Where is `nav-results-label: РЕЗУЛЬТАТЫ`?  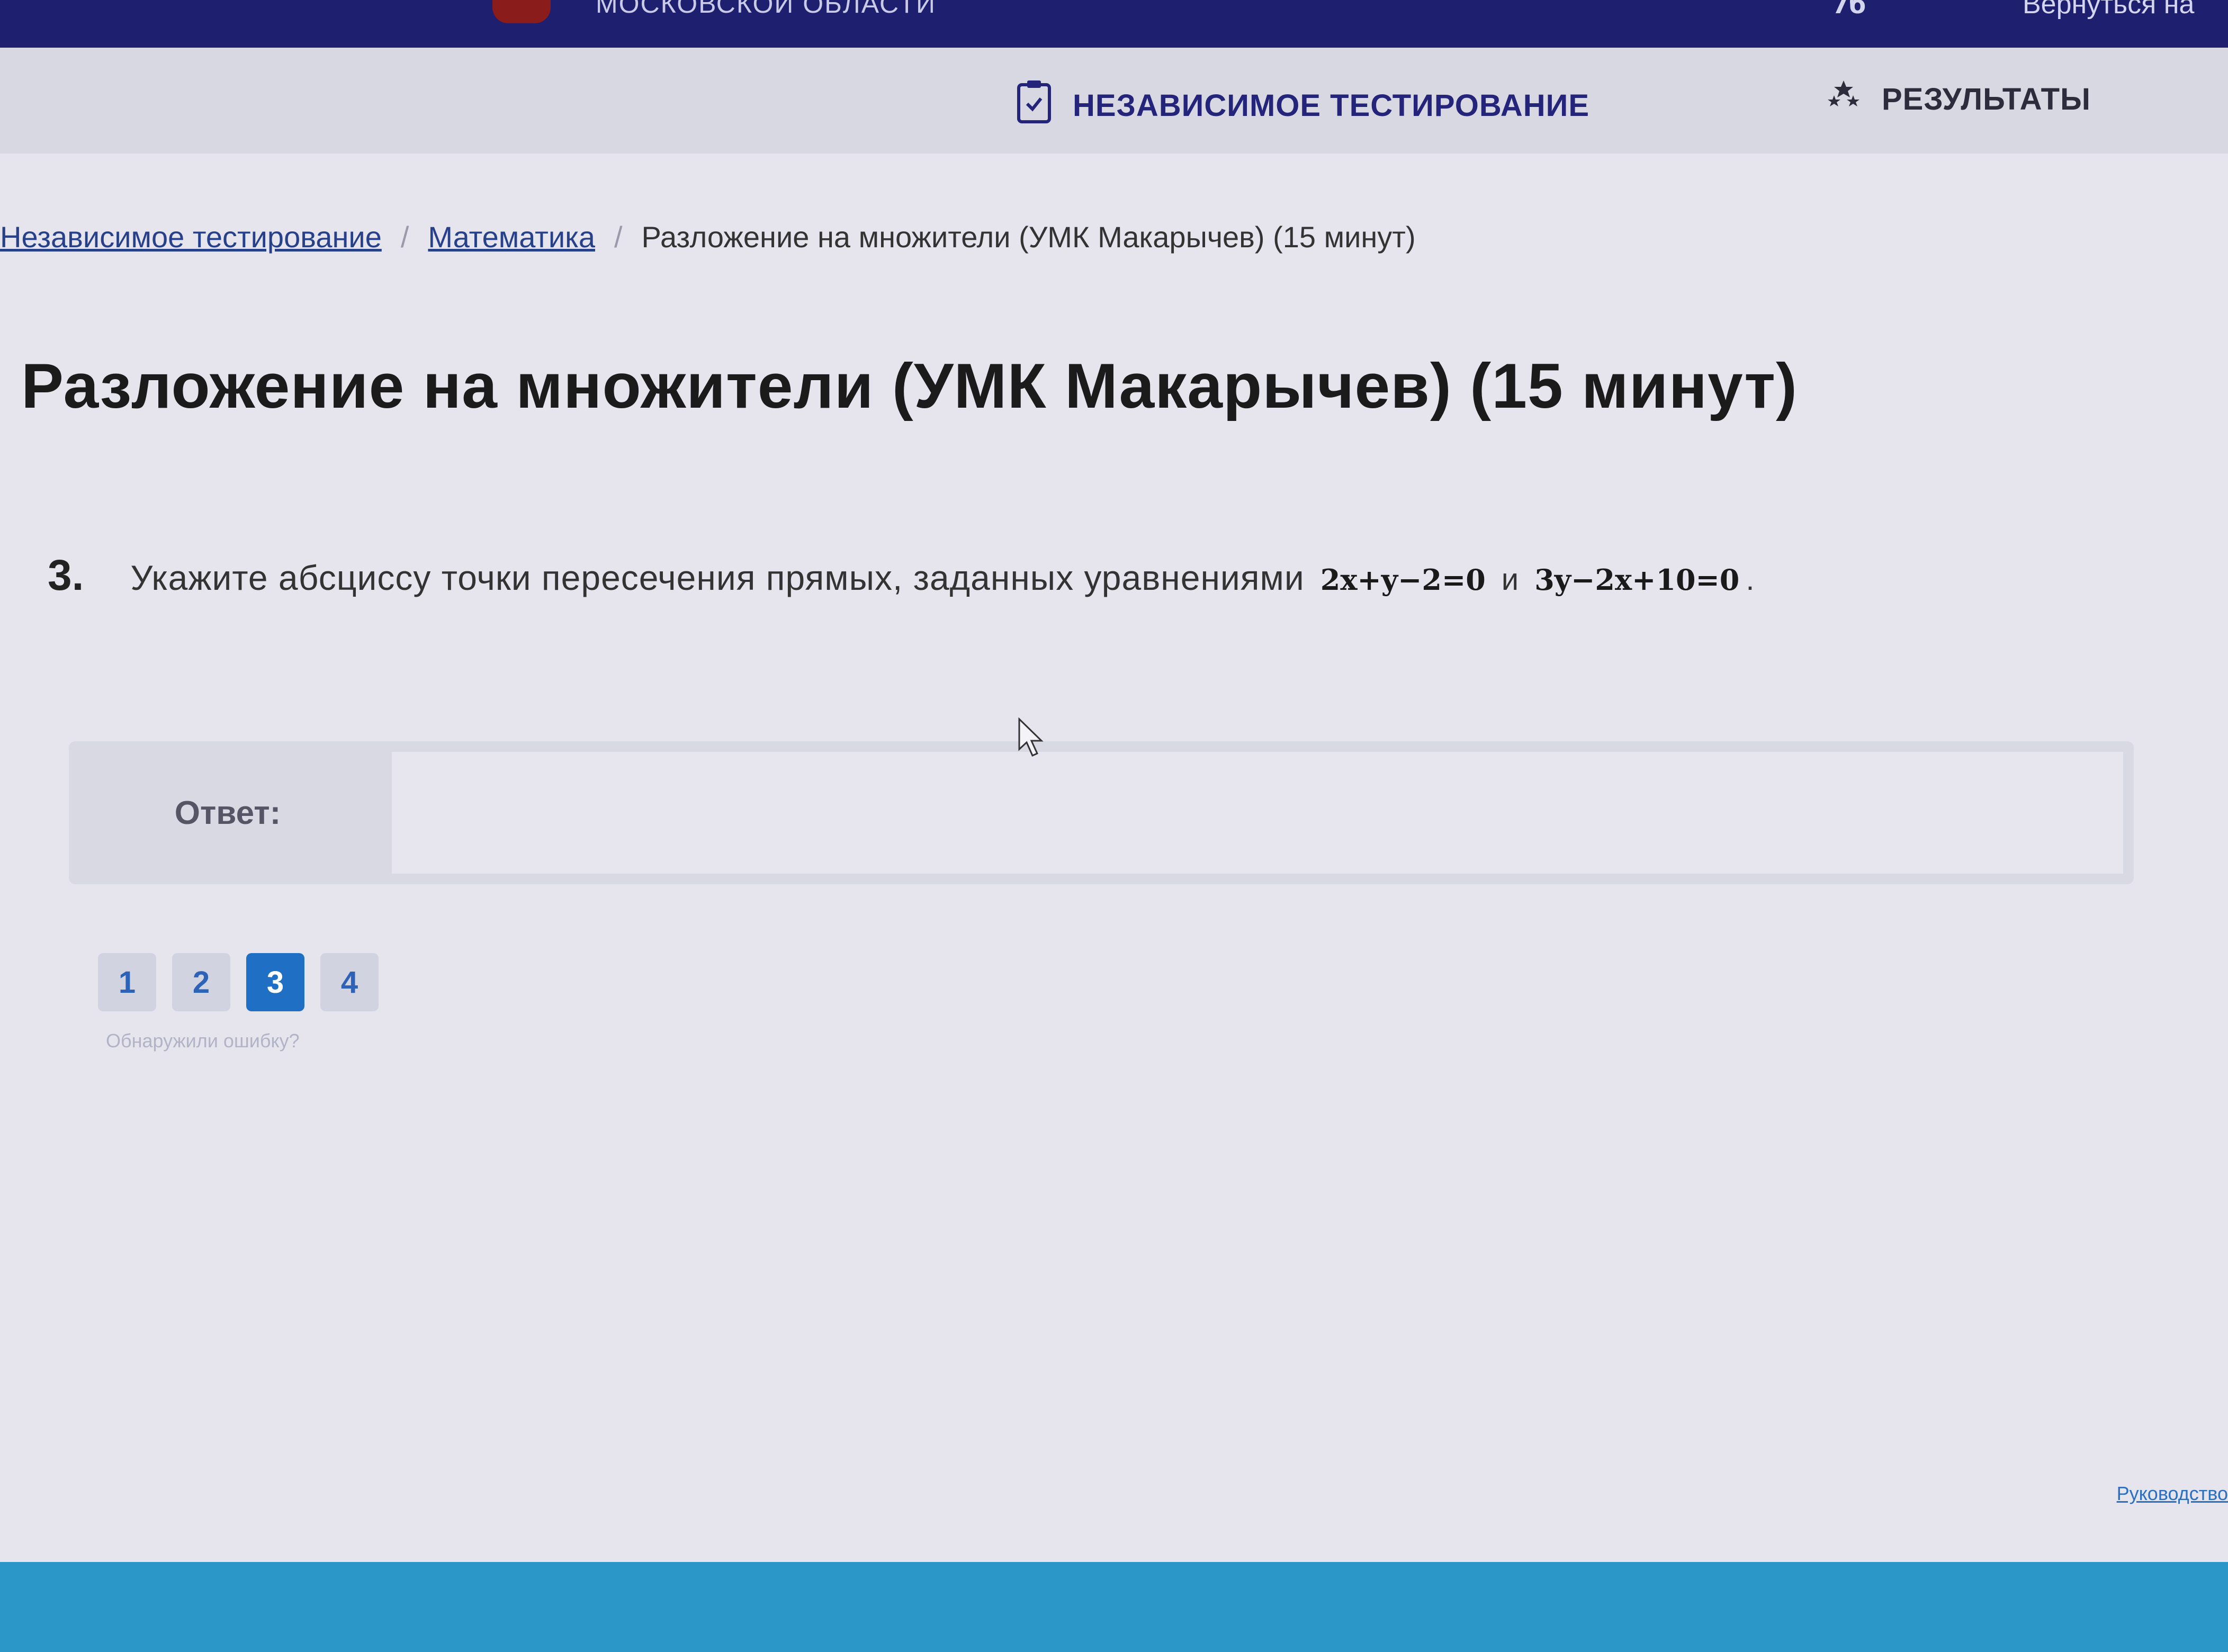
nav-results-label: РЕЗУЛЬТАТЫ is located at coordinates (1986, 99).